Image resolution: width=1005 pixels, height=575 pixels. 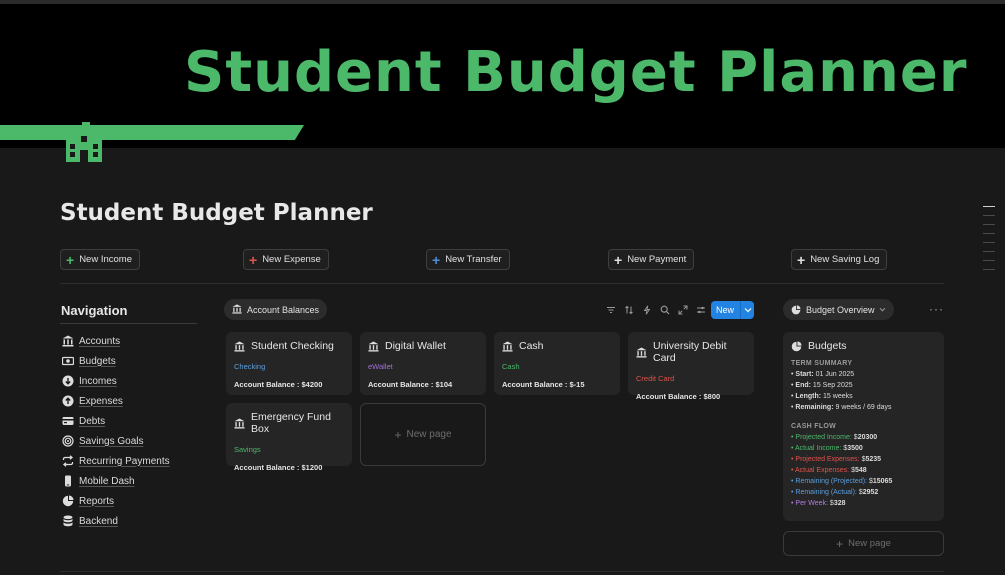 I want to click on lightning-icon, so click(x=646, y=309).